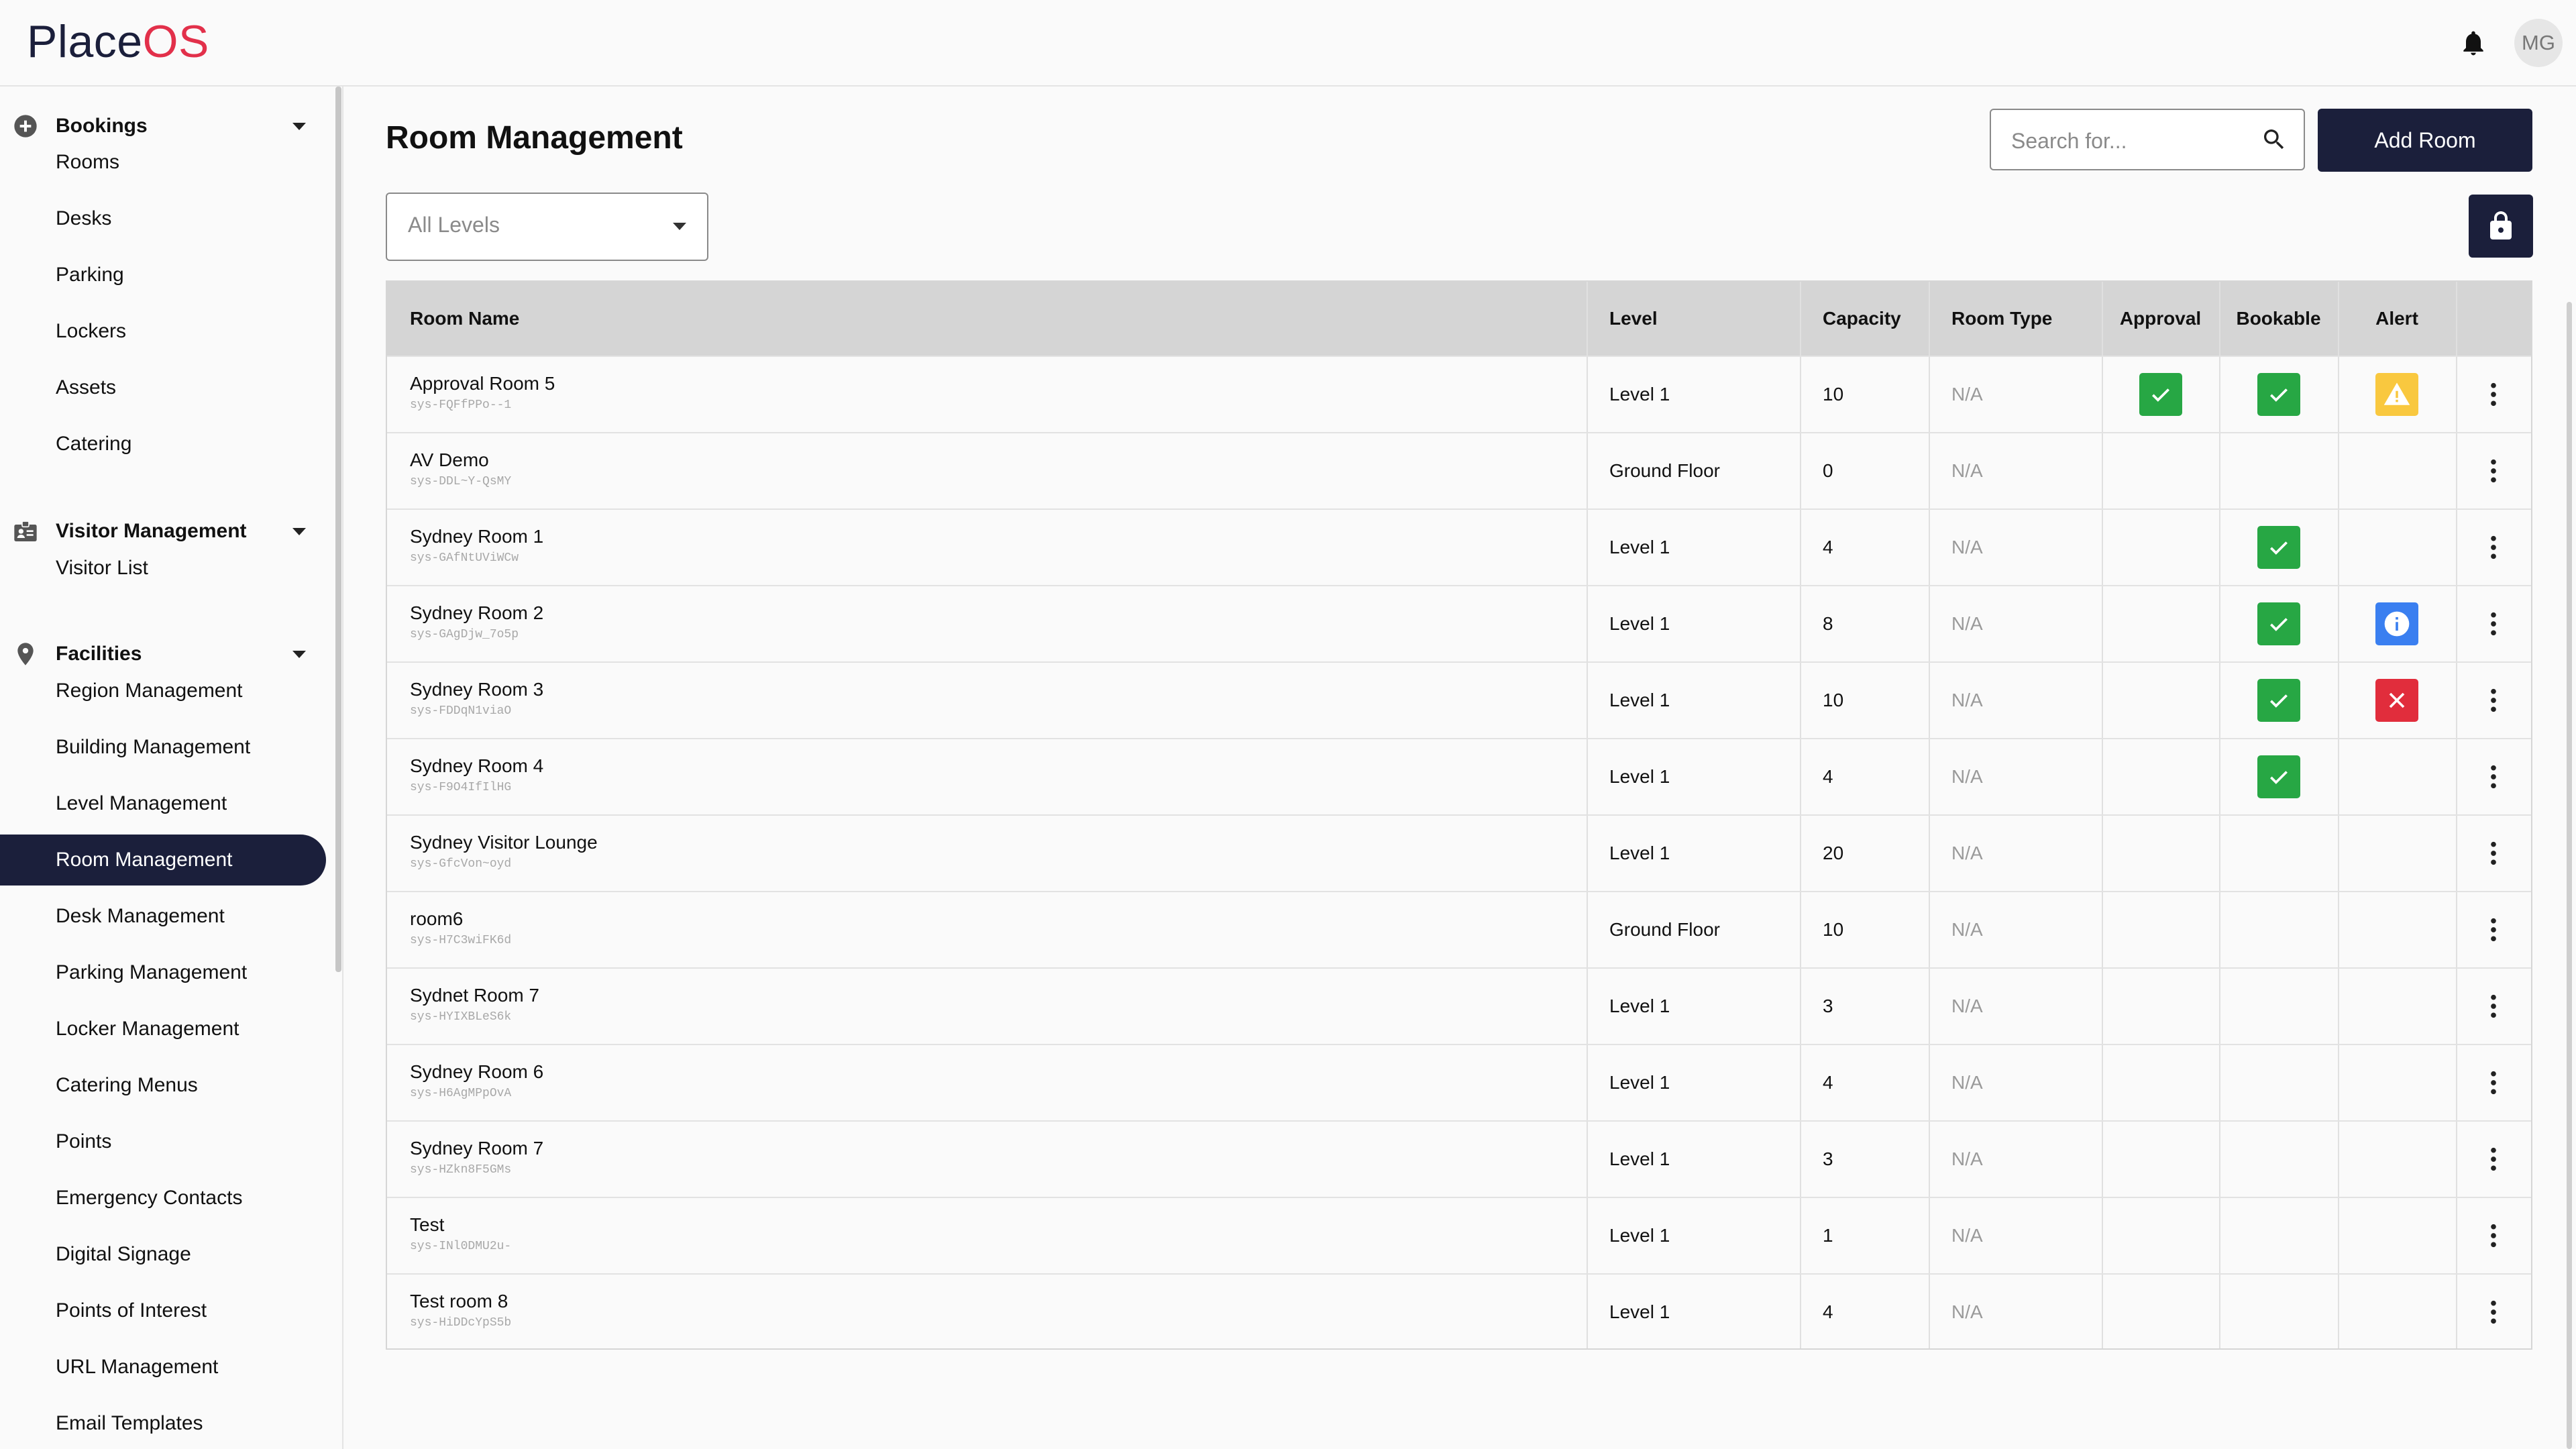  I want to click on sidebar-item-emergency-contacts: Emergency Contacts, so click(163, 1198).